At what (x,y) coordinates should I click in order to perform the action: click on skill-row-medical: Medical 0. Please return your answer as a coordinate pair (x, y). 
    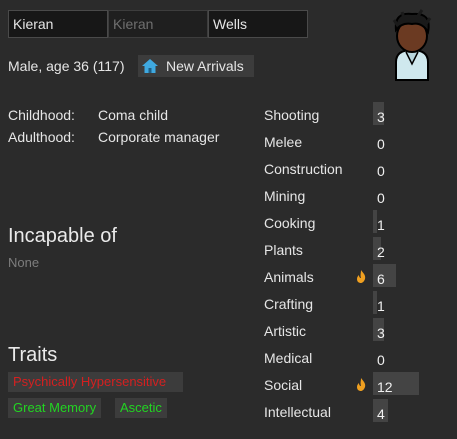
    Looking at the image, I should click on (359, 358).